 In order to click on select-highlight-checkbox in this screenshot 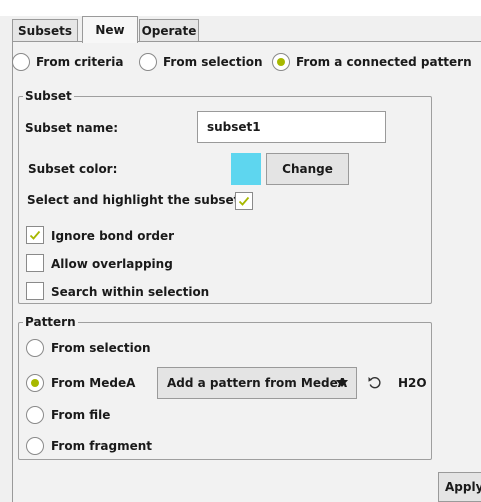, I will do `click(244, 201)`.